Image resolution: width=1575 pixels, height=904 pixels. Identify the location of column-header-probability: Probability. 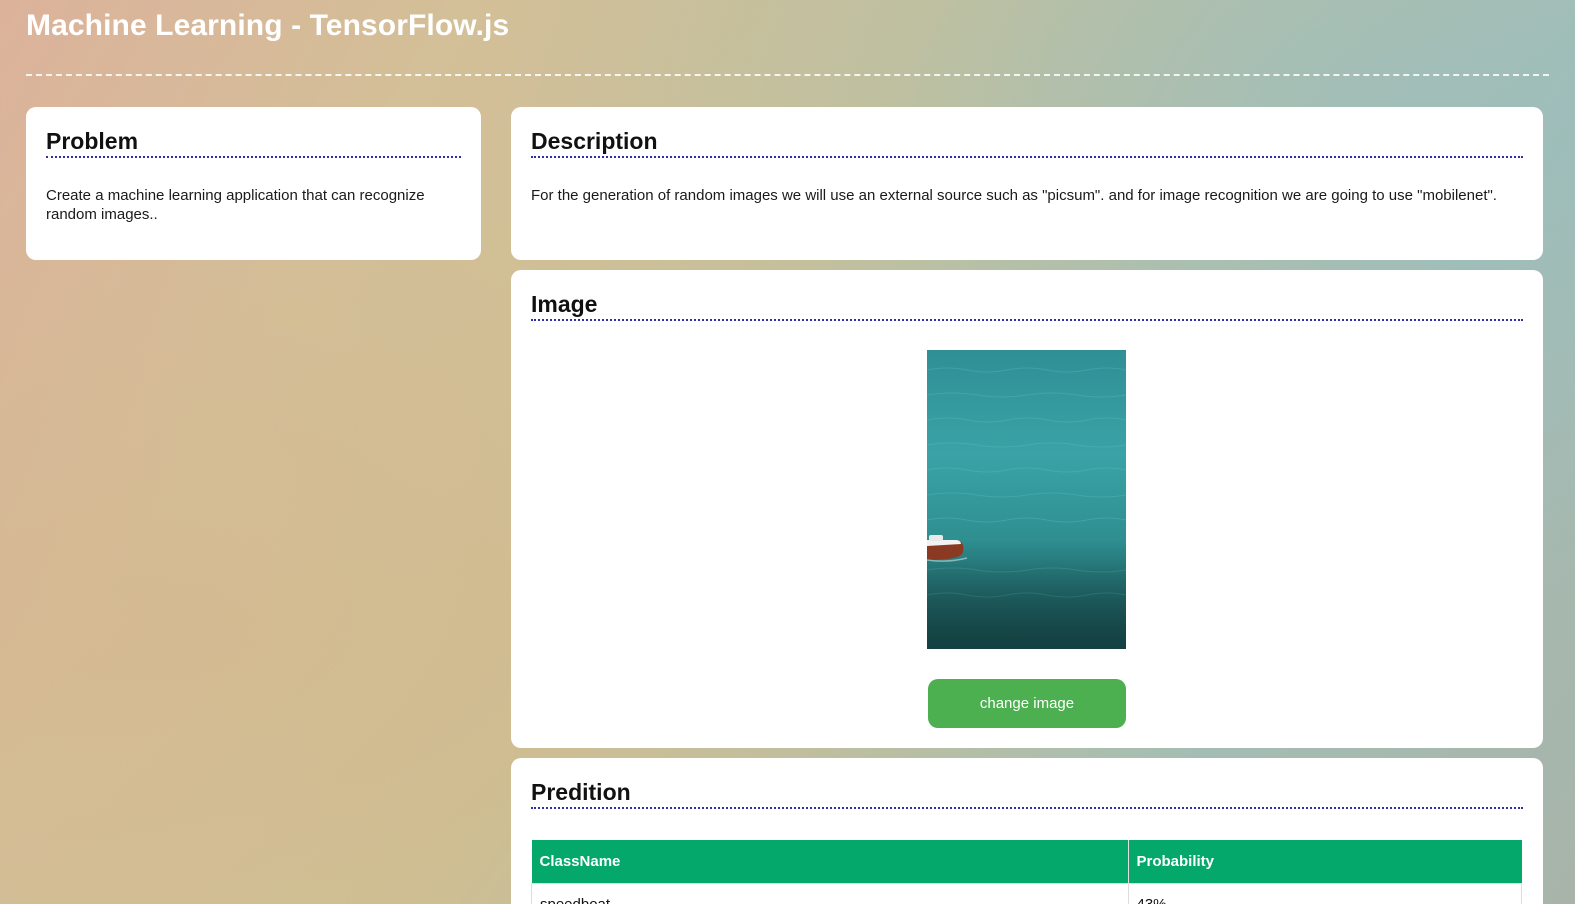
(1325, 862).